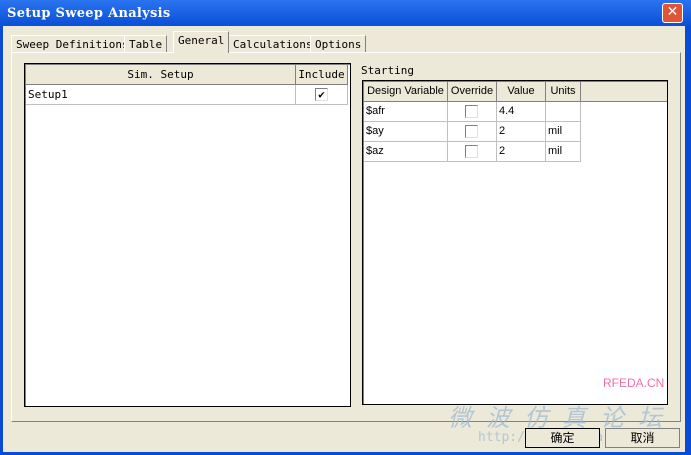 Image resolution: width=691 pixels, height=455 pixels. I want to click on variable-cell: $ay, so click(406, 132).